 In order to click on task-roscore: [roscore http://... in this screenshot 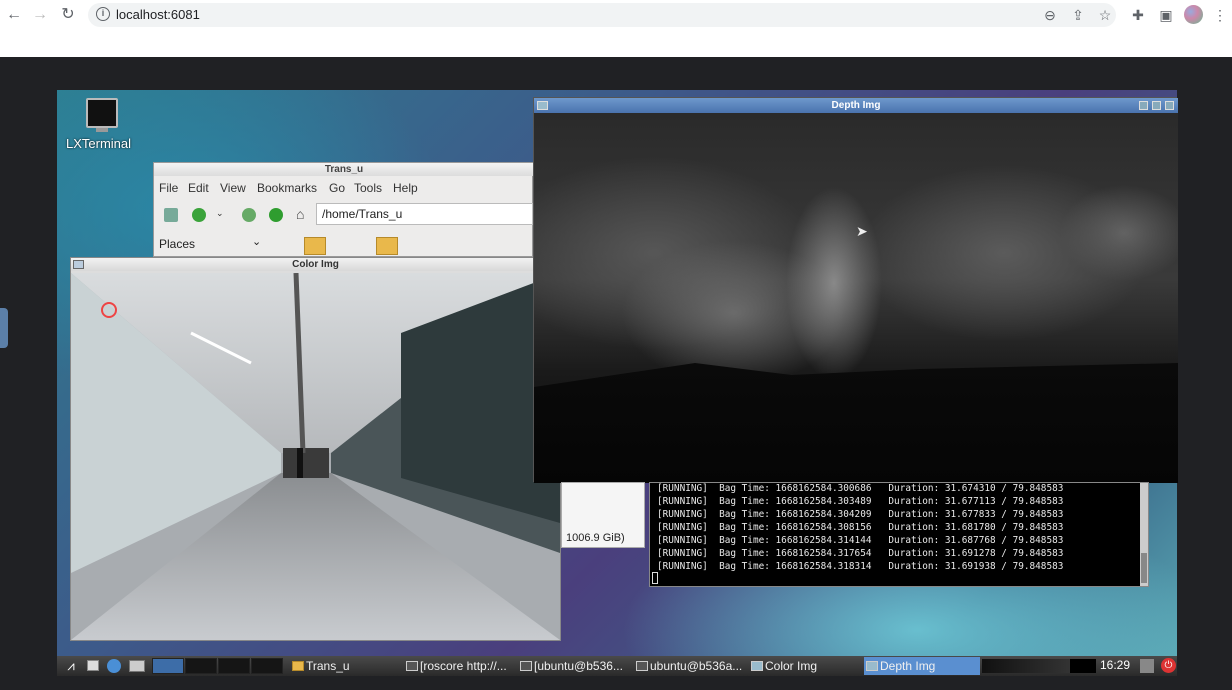, I will do `click(460, 666)`.